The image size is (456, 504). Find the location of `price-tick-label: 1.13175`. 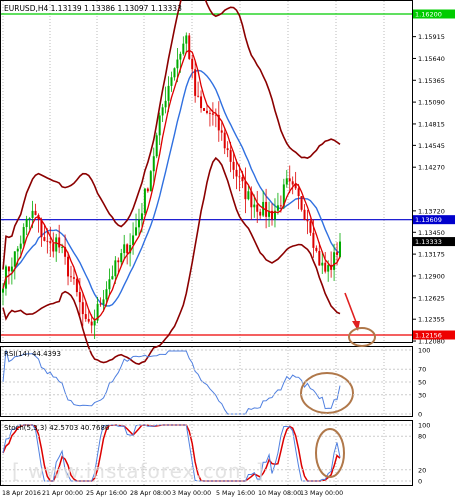

price-tick-label: 1.13175 is located at coordinates (431, 255).